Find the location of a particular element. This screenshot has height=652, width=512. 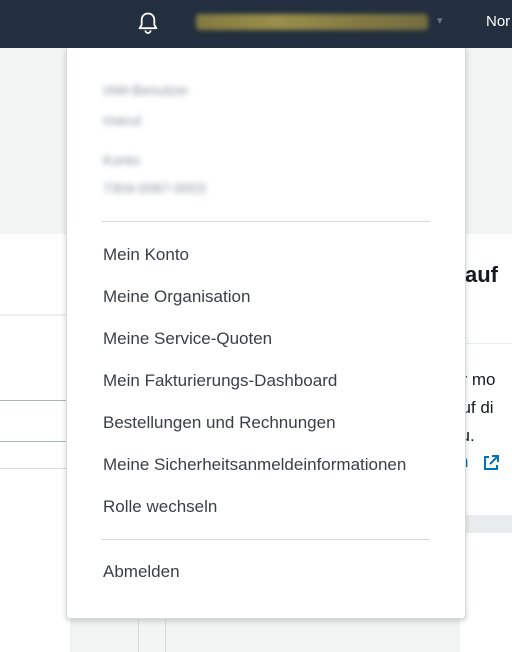

bell-icon is located at coordinates (148, 23).